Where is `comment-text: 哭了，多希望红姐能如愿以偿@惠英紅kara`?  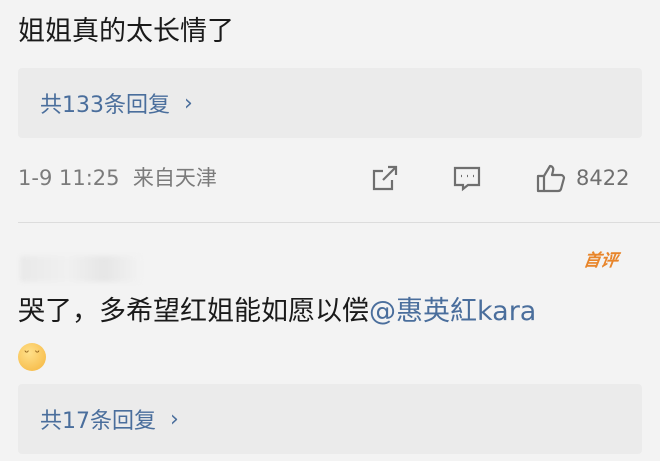
comment-text: 哭了，多希望红姐能如愿以偿@惠英紅kara is located at coordinates (277, 312).